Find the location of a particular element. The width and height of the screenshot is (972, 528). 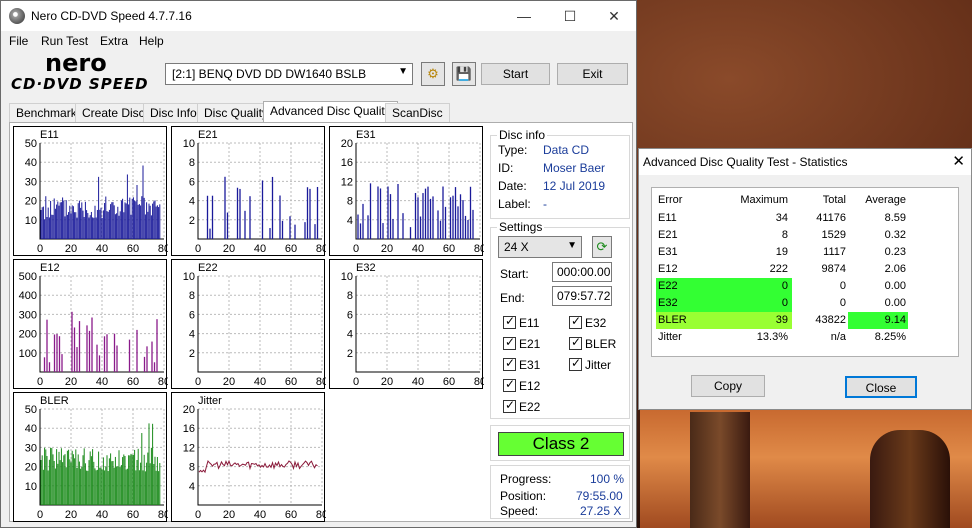

y-tick-label: 12 is located at coordinates (347, 182).